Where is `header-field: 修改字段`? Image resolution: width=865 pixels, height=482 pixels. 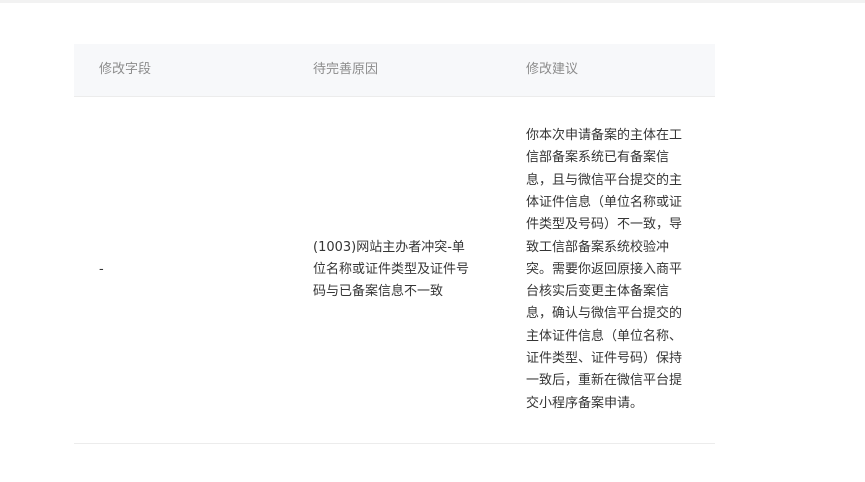
header-field: 修改字段 is located at coordinates (125, 69).